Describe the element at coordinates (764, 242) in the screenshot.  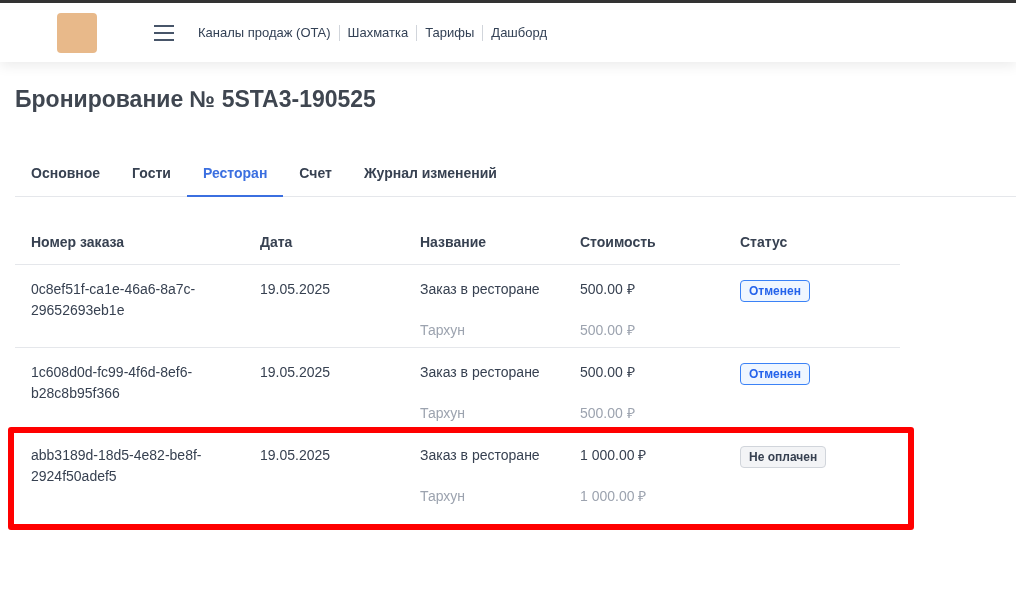
I see `column-header: Статус` at that location.